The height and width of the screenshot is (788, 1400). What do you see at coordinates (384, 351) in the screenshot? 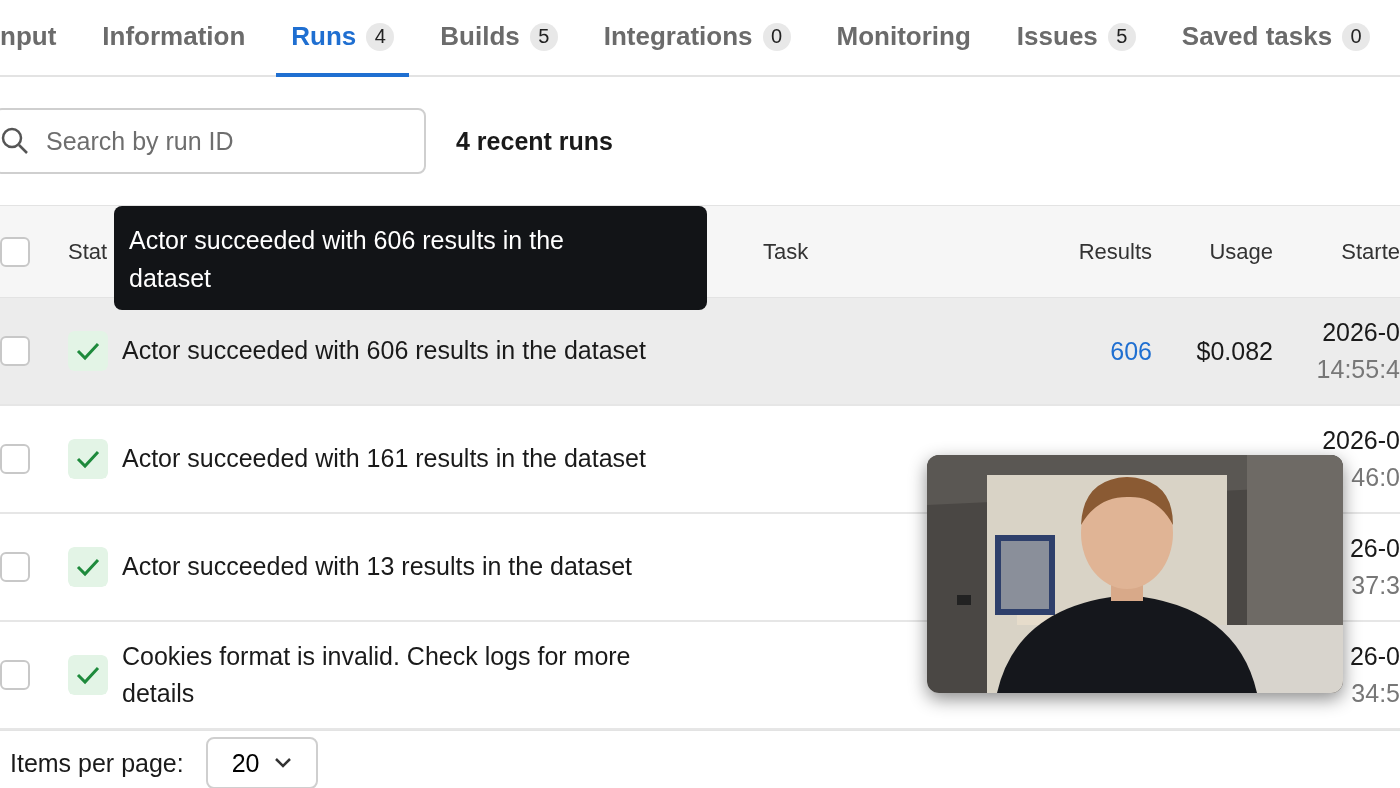
I see `status-message: Actor succeeded with 606 results in the dataset` at bounding box center [384, 351].